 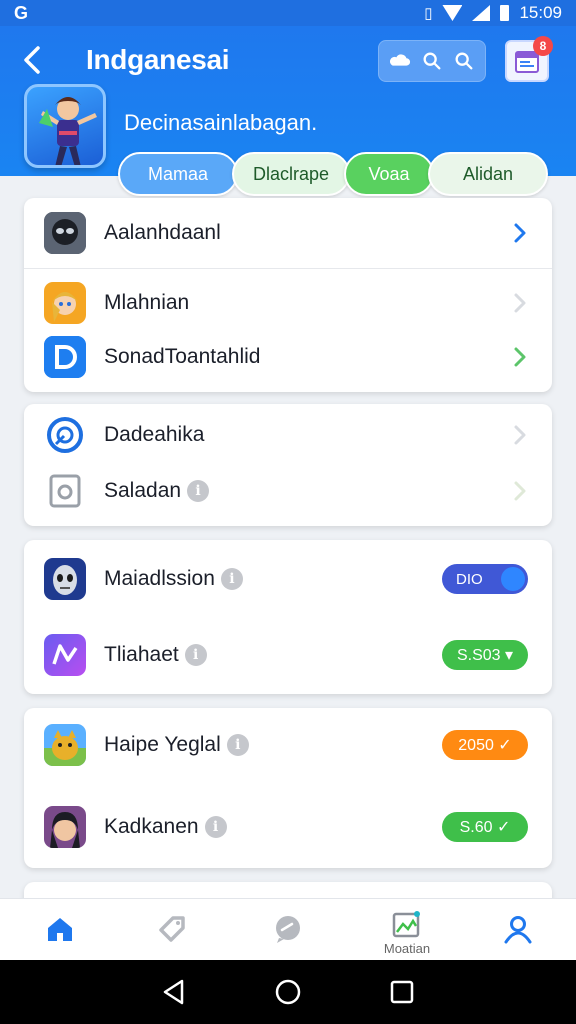 What do you see at coordinates (288, 788) in the screenshot?
I see `settings-card-4: Haipe Yeglal i 2050 ✓ Kadkanen i S.60 ✓` at bounding box center [288, 788].